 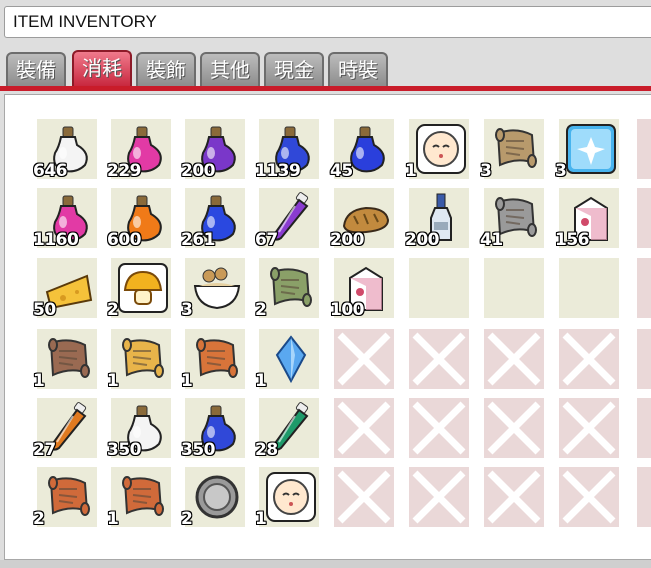 What do you see at coordinates (291, 359) in the screenshot?
I see `blue-crystal-icon` at bounding box center [291, 359].